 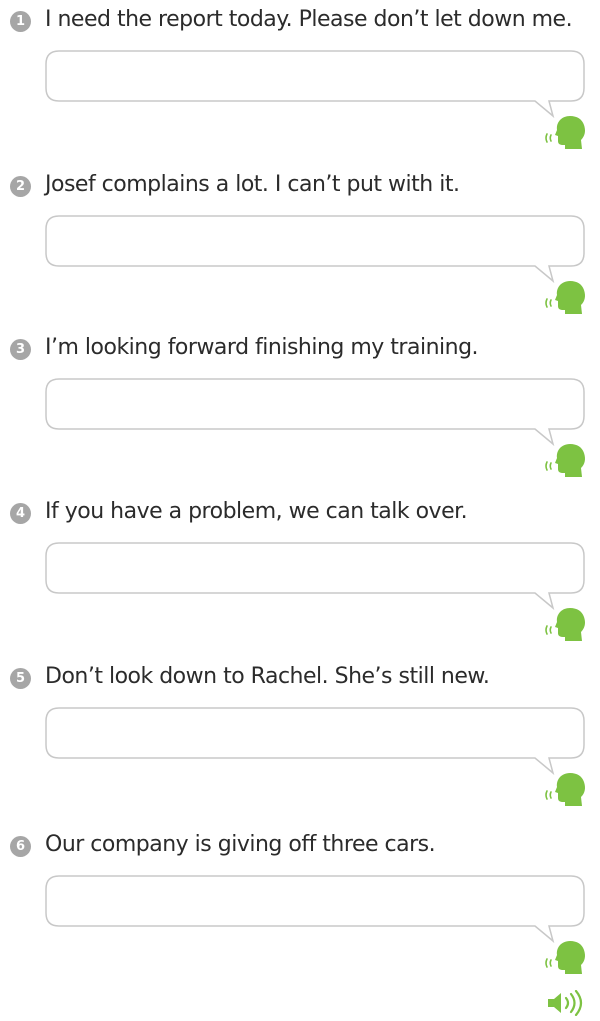 What do you see at coordinates (20, 513) in the screenshot?
I see `exercise-number-badge: 4` at bounding box center [20, 513].